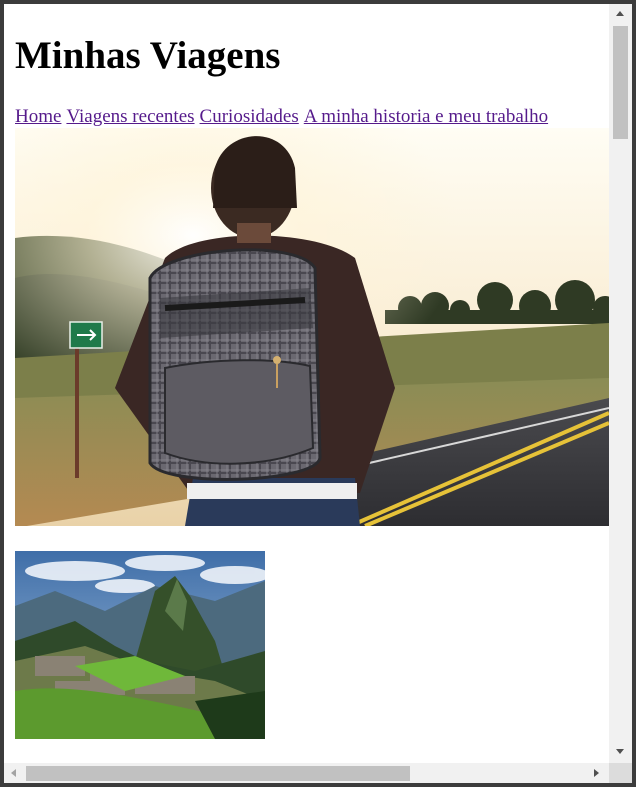  Describe the element at coordinates (620, 751) in the screenshot. I see `scroll-down-icon` at that location.